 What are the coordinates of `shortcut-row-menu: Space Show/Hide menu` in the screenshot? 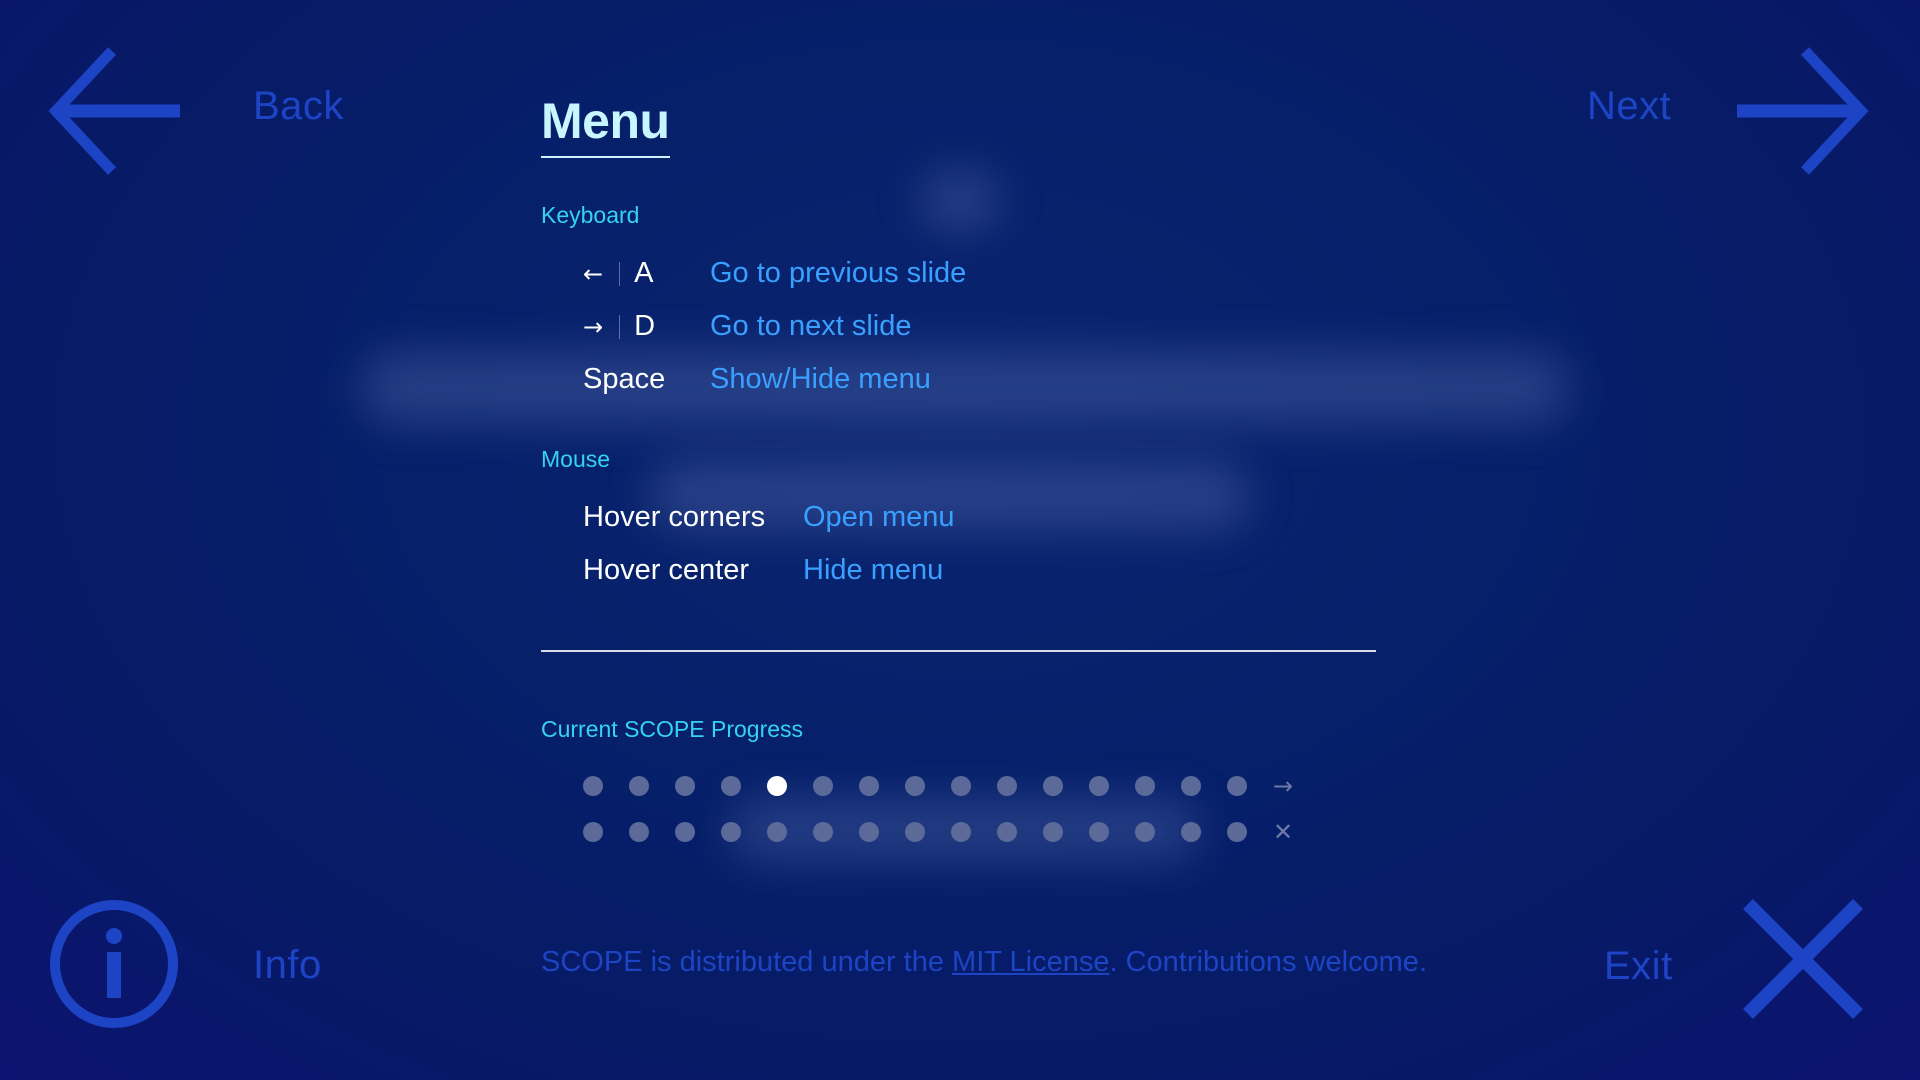 It's located at (959, 379).